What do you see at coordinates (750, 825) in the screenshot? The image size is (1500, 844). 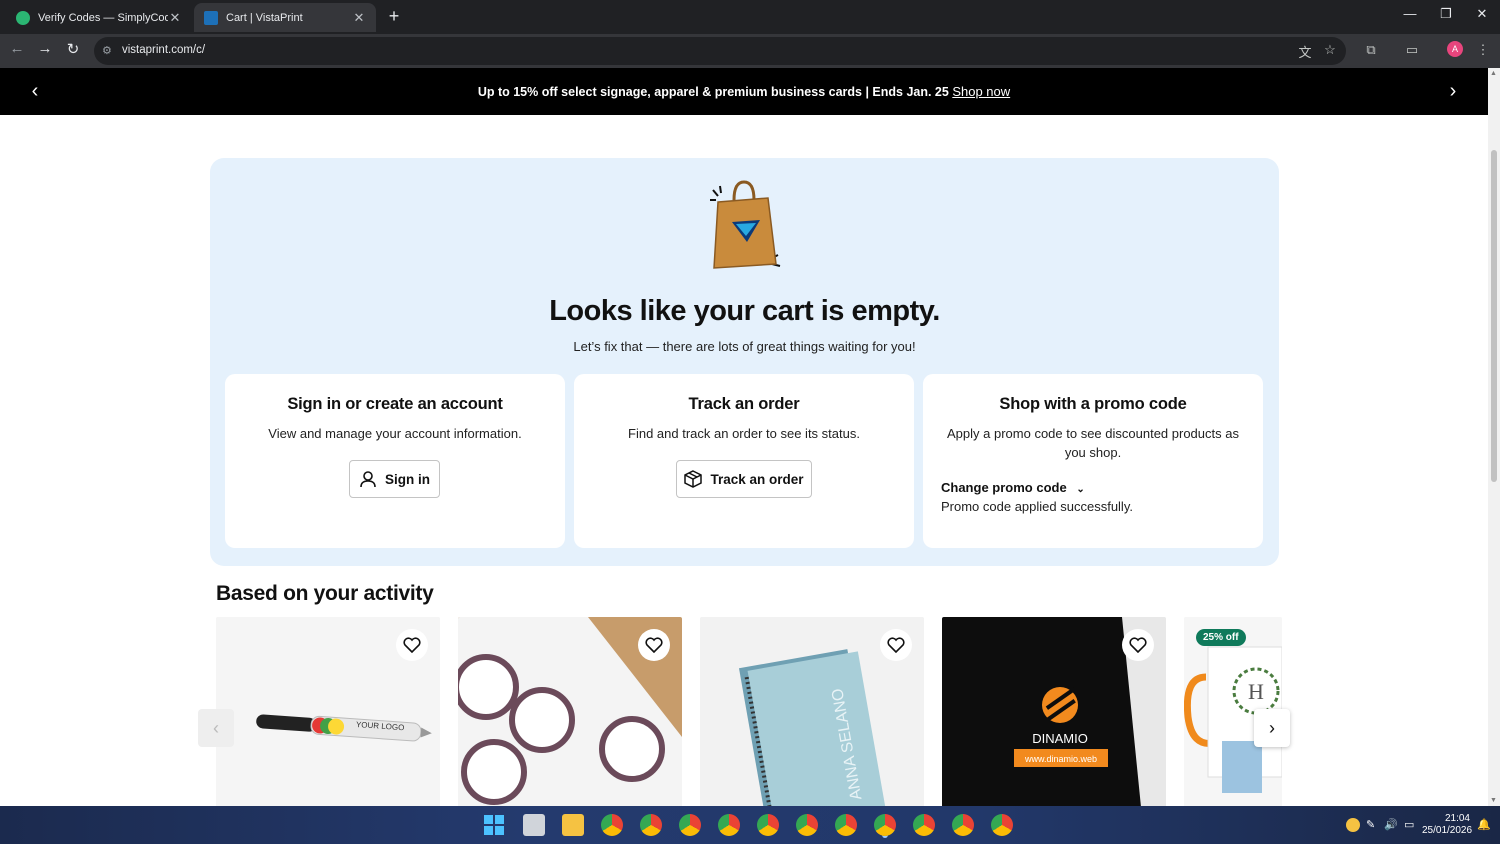 I see `windows-taskbar: ✎ 🔊 ▭ 21:04 25/01/2026 🔔` at bounding box center [750, 825].